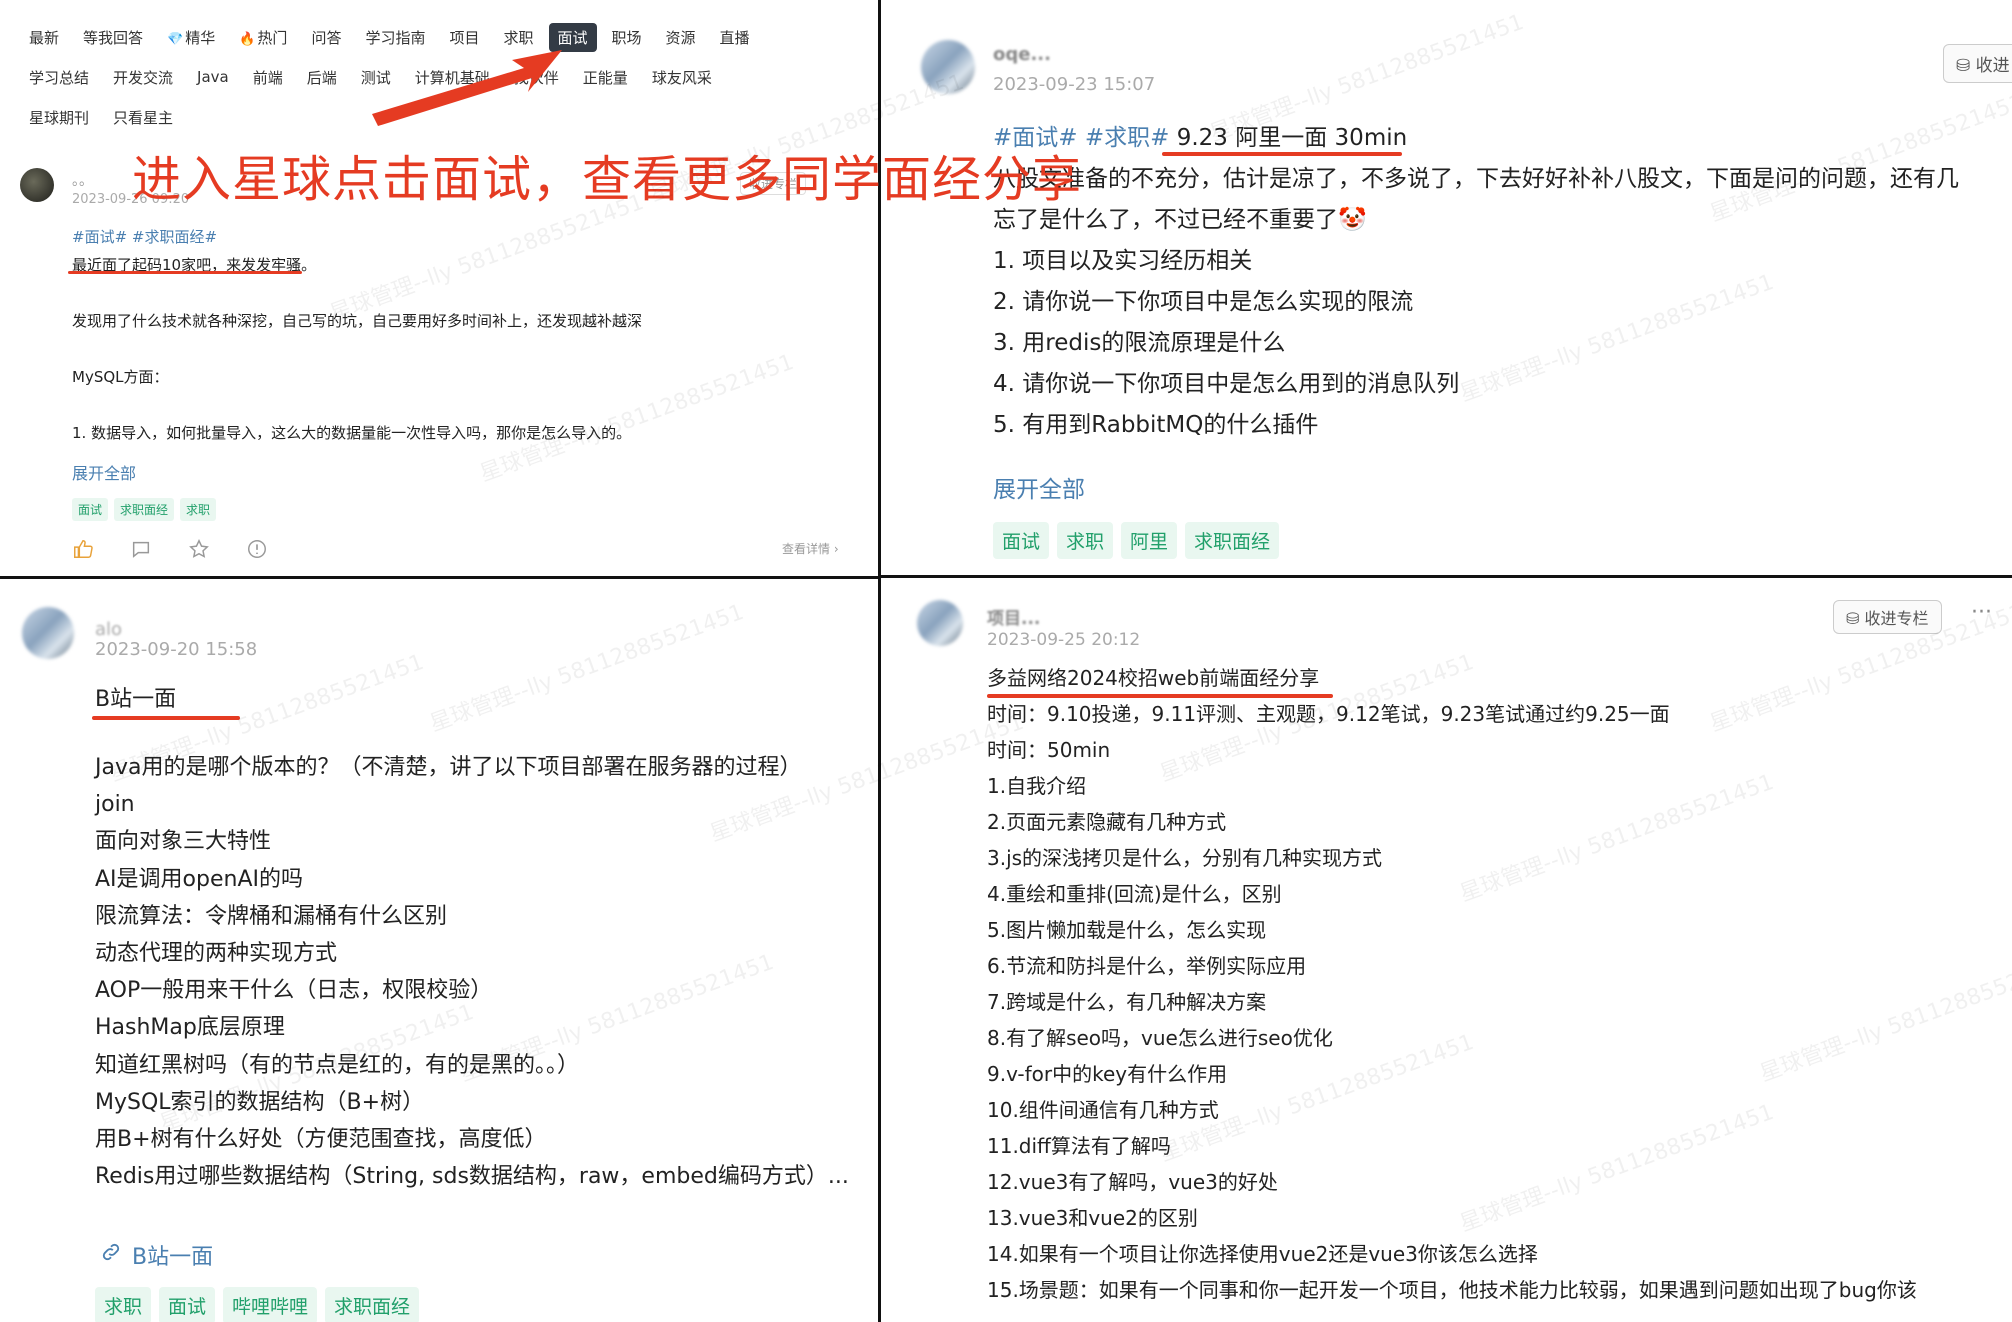 This screenshot has height=1322, width=2012. Describe the element at coordinates (185, 272) in the screenshot. I see `highlight-underline` at that location.